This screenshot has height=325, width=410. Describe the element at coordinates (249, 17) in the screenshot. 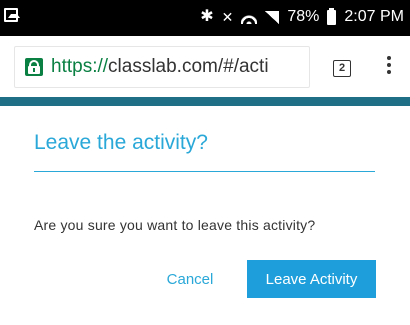

I see `wifi-icon` at that location.